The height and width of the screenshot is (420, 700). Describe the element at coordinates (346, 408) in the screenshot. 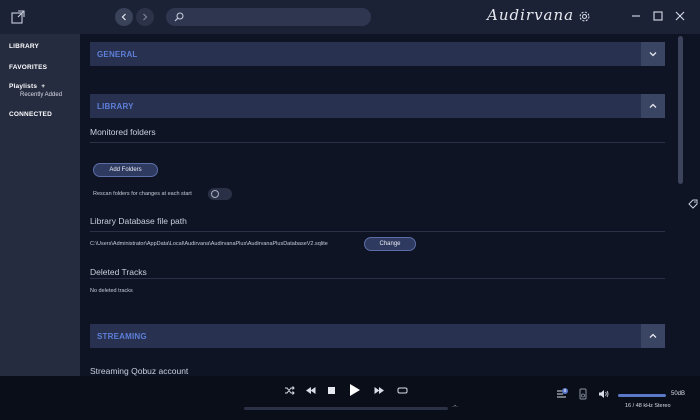

I see `playback-progress` at that location.